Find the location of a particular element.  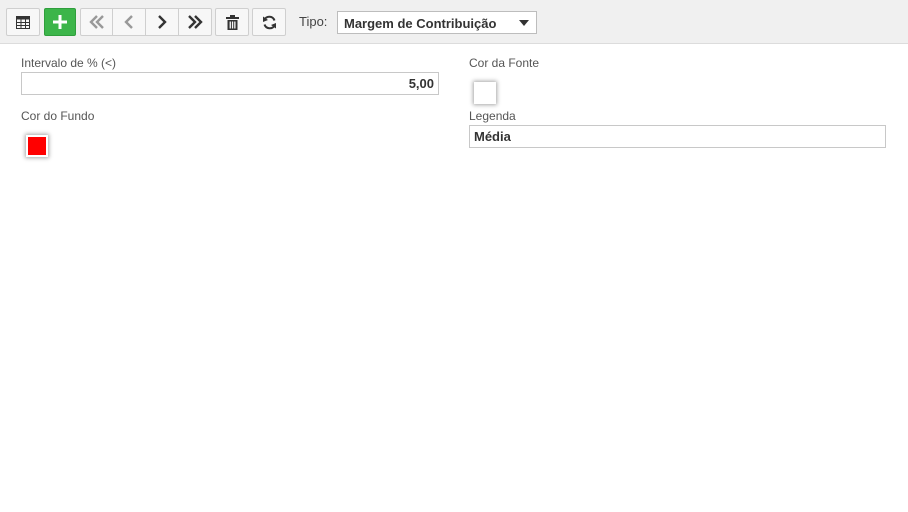

legend-value: Média is located at coordinates (492, 136).